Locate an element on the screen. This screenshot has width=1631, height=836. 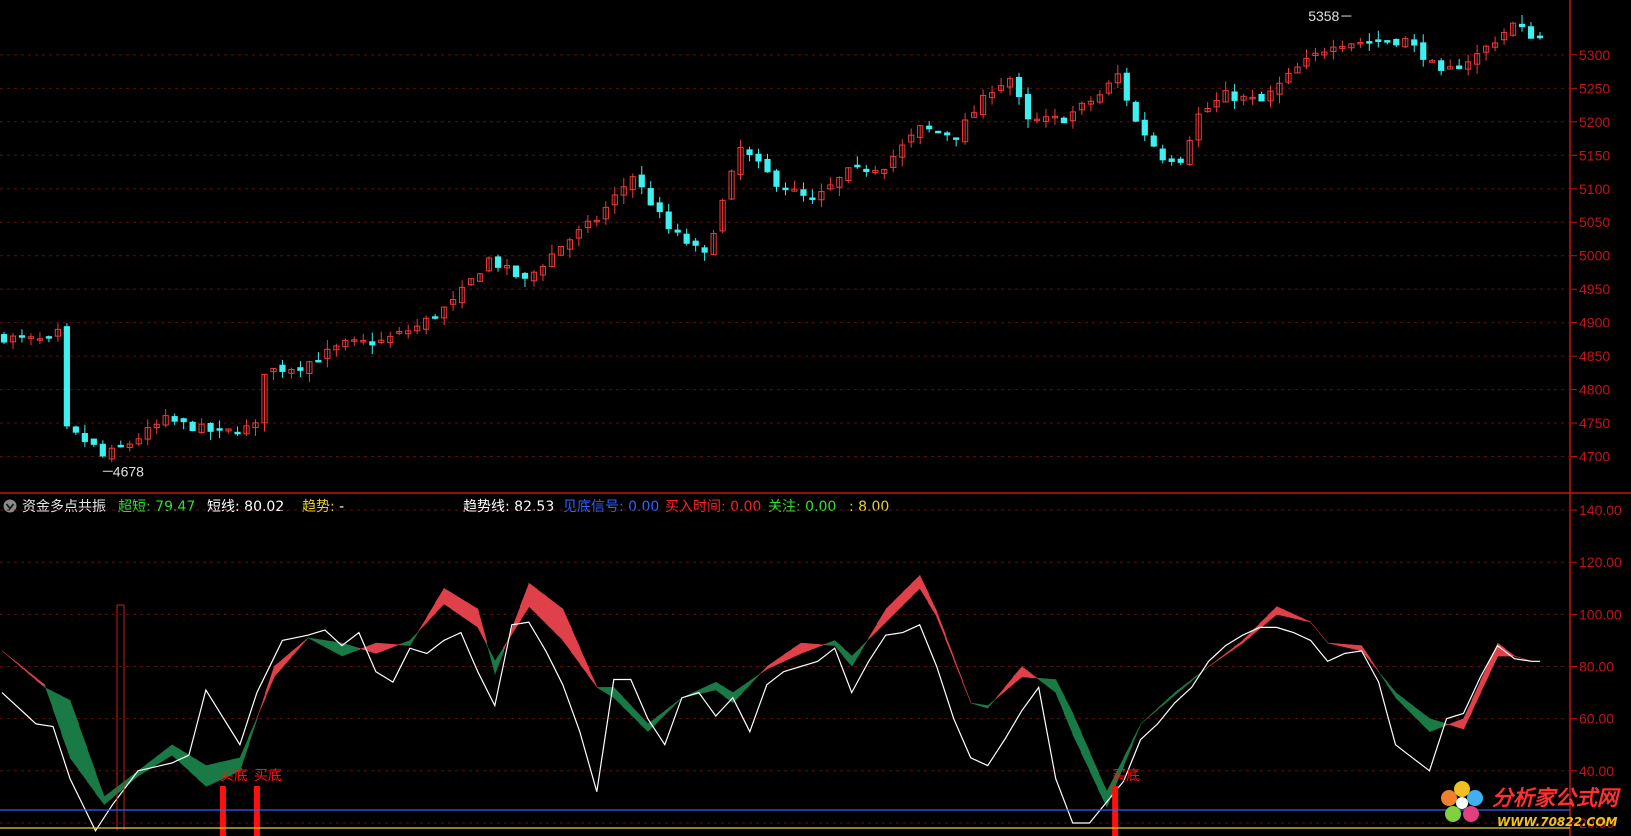
price-tick-label: 4700 is located at coordinates (1594, 457).